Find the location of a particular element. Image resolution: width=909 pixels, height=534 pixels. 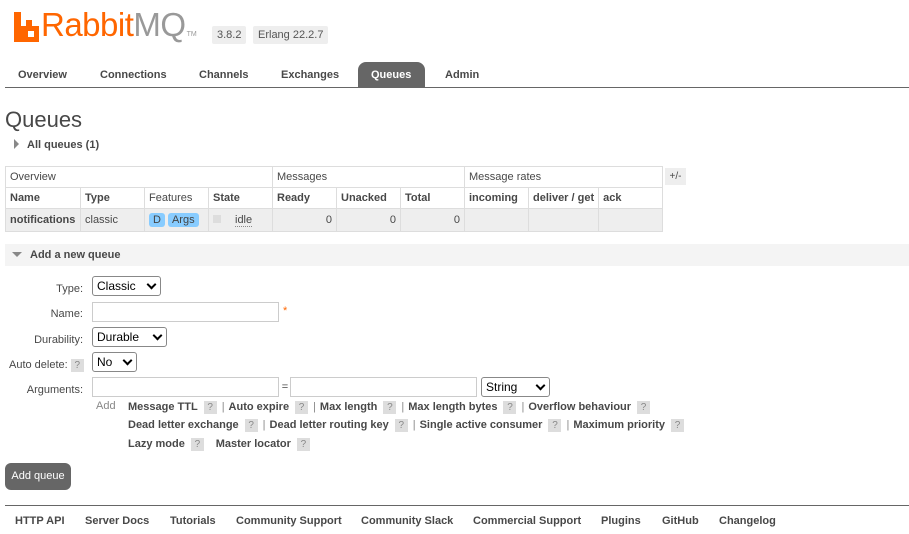

queue-ready: 0 is located at coordinates (304, 220).